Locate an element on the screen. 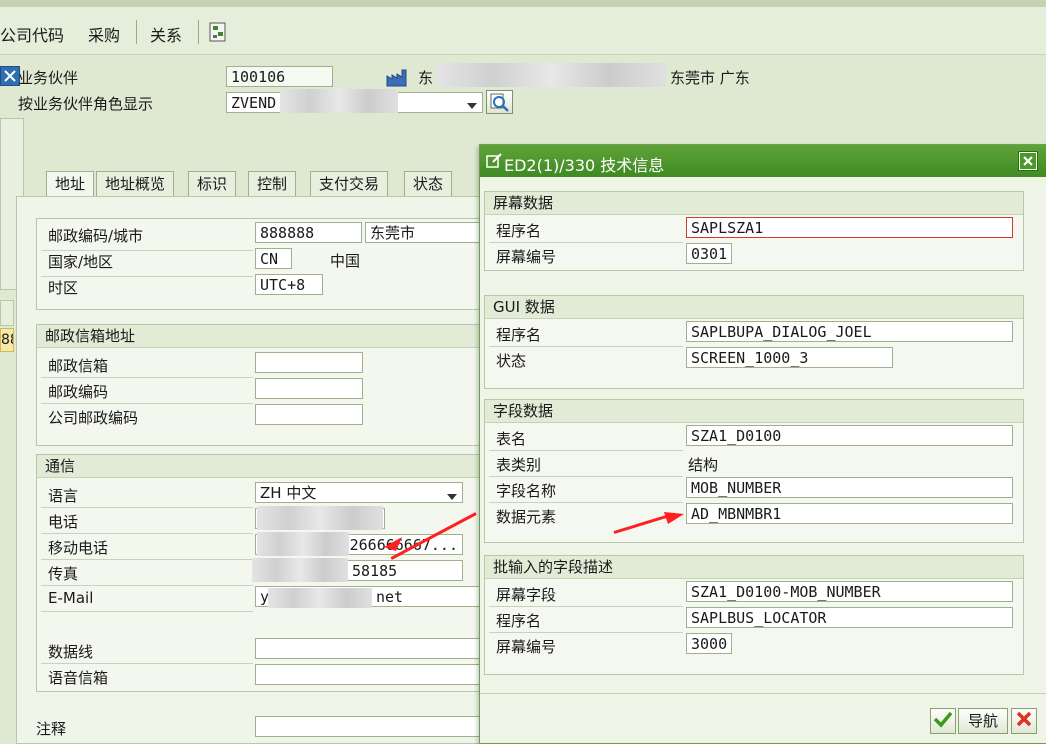 The width and height of the screenshot is (1046, 744). tab-status: 状态 is located at coordinates (428, 183).